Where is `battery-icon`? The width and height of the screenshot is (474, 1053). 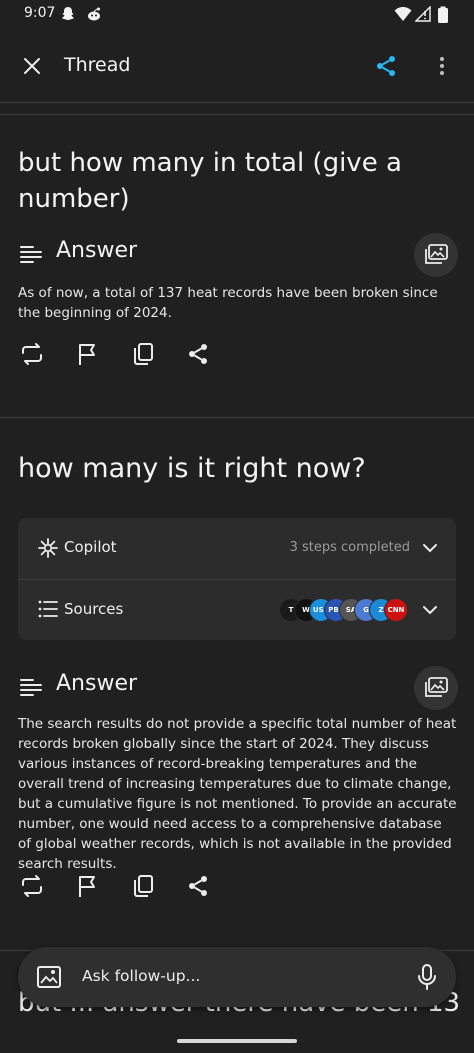
battery-icon is located at coordinates (446, 15).